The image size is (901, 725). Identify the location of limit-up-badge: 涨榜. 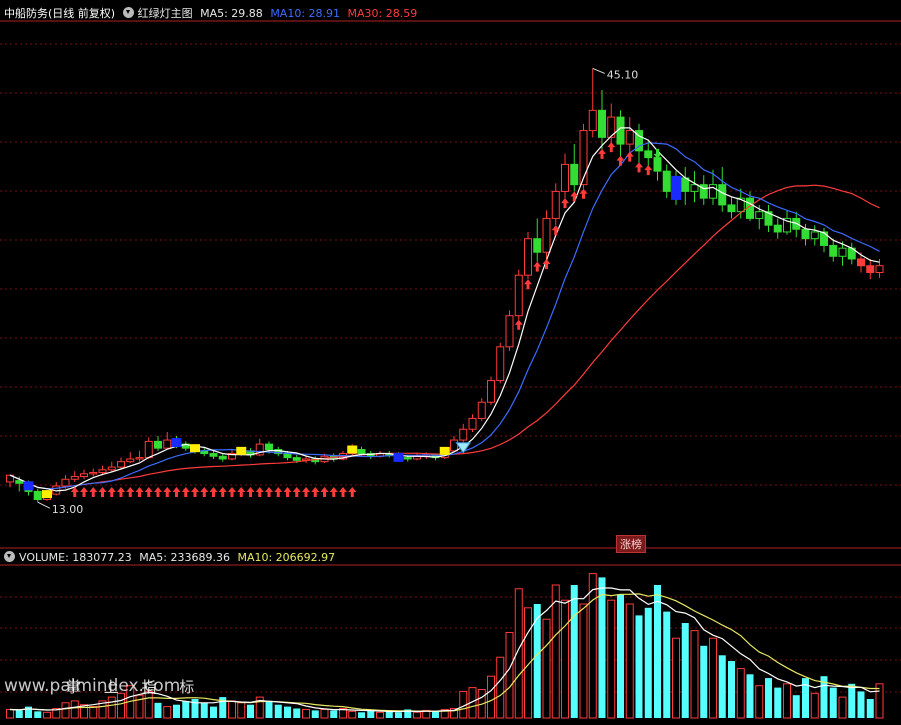
(631, 544).